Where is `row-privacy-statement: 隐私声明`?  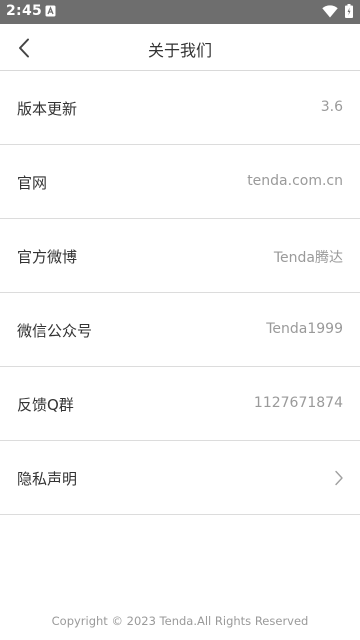
row-privacy-statement: 隐私声明 is located at coordinates (180, 478).